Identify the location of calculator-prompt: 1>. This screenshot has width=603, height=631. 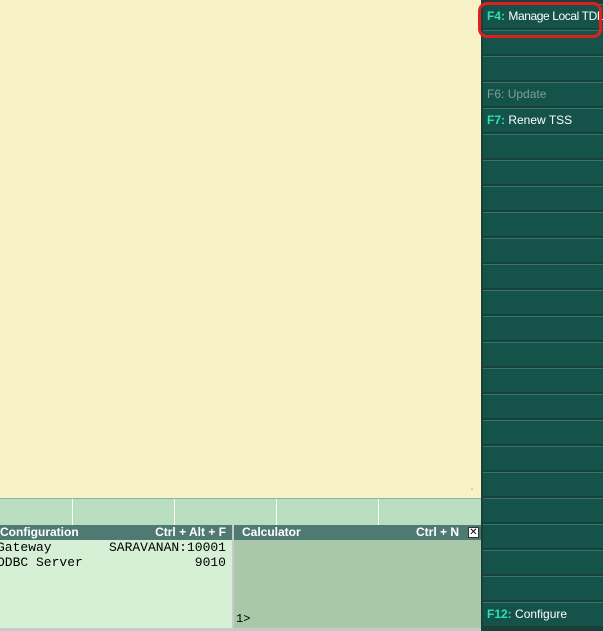
(243, 619).